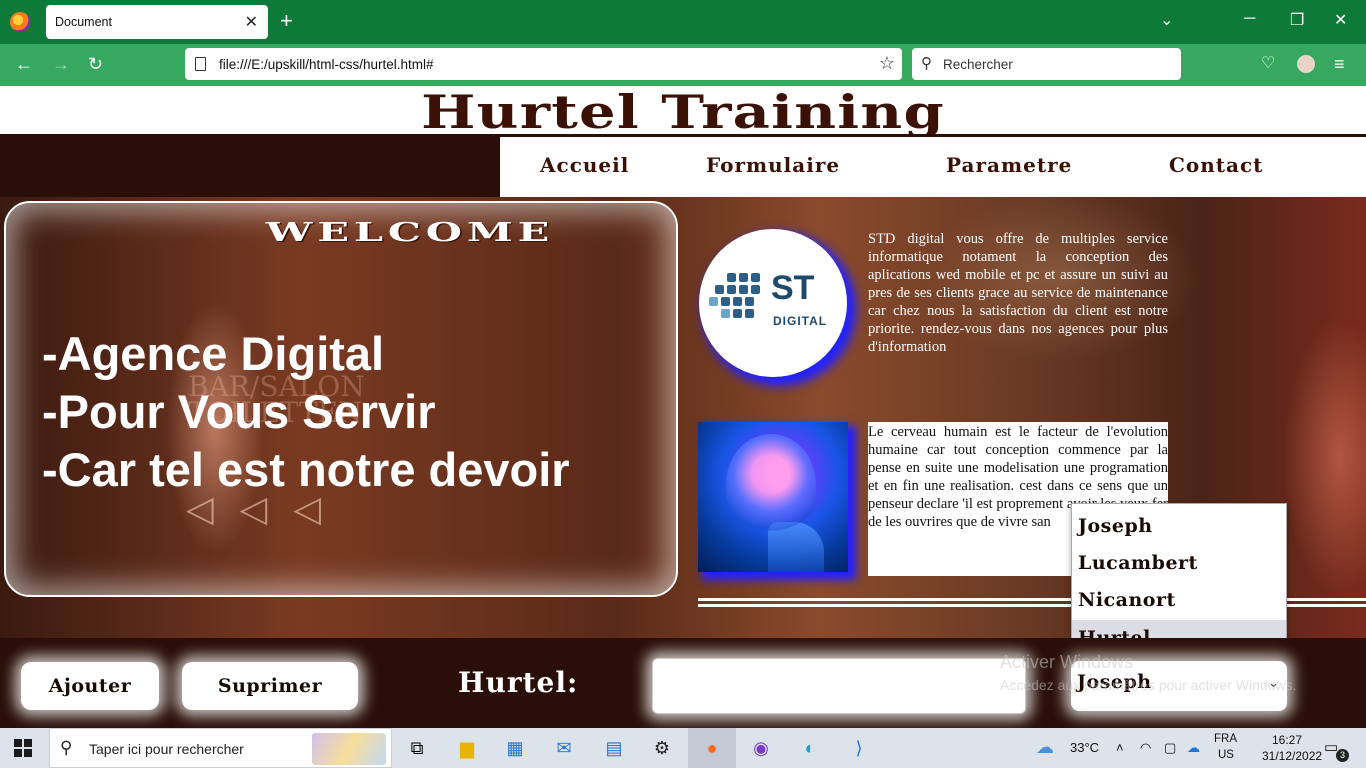 Image resolution: width=1366 pixels, height=768 pixels. I want to click on page-header: Hurtel Training, so click(683, 112).